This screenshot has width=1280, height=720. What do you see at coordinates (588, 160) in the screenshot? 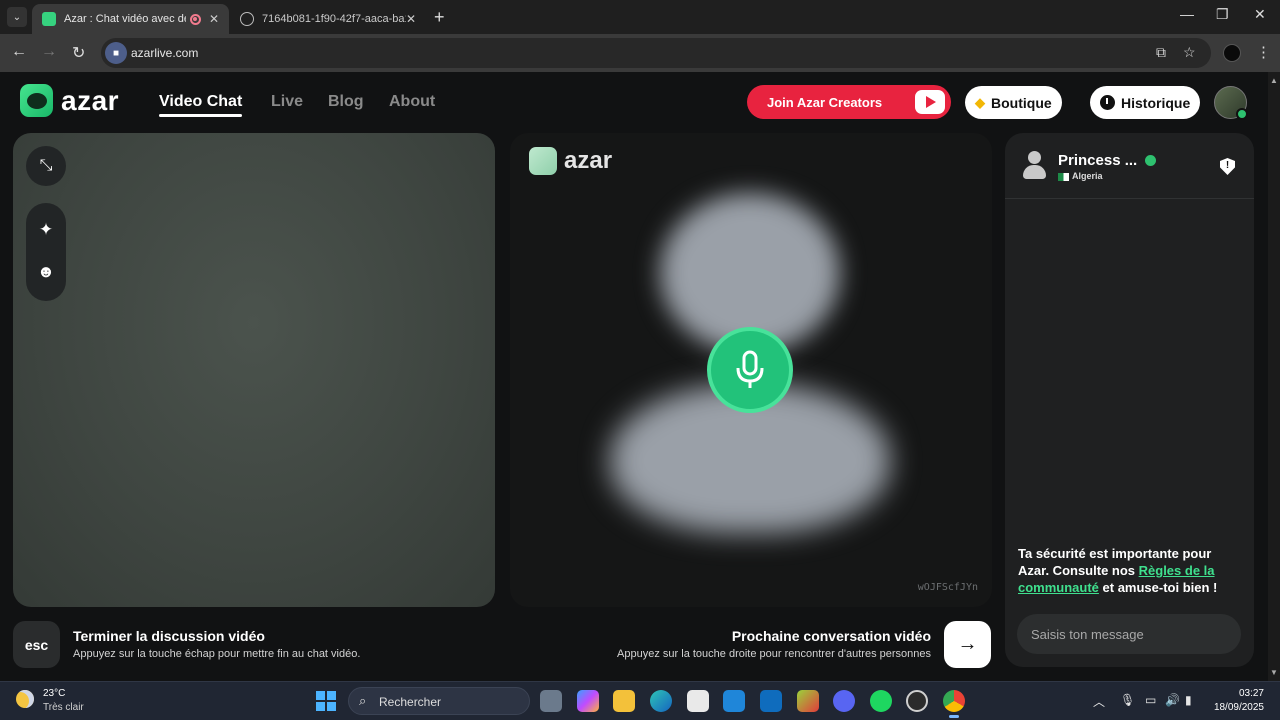
I see `azar-watermark-text: azar` at bounding box center [588, 160].